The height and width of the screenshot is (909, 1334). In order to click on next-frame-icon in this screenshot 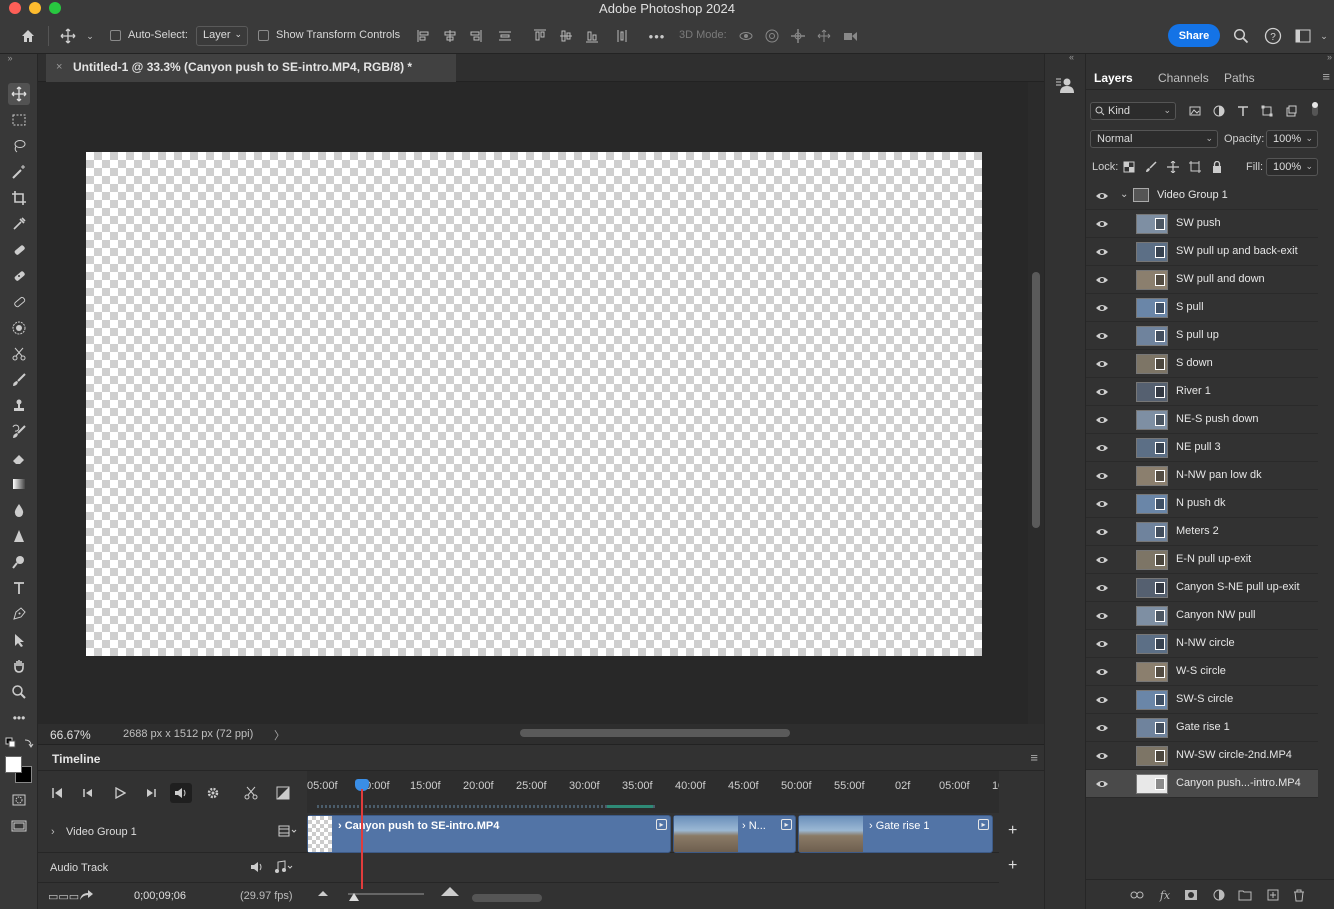, I will do `click(151, 793)`.